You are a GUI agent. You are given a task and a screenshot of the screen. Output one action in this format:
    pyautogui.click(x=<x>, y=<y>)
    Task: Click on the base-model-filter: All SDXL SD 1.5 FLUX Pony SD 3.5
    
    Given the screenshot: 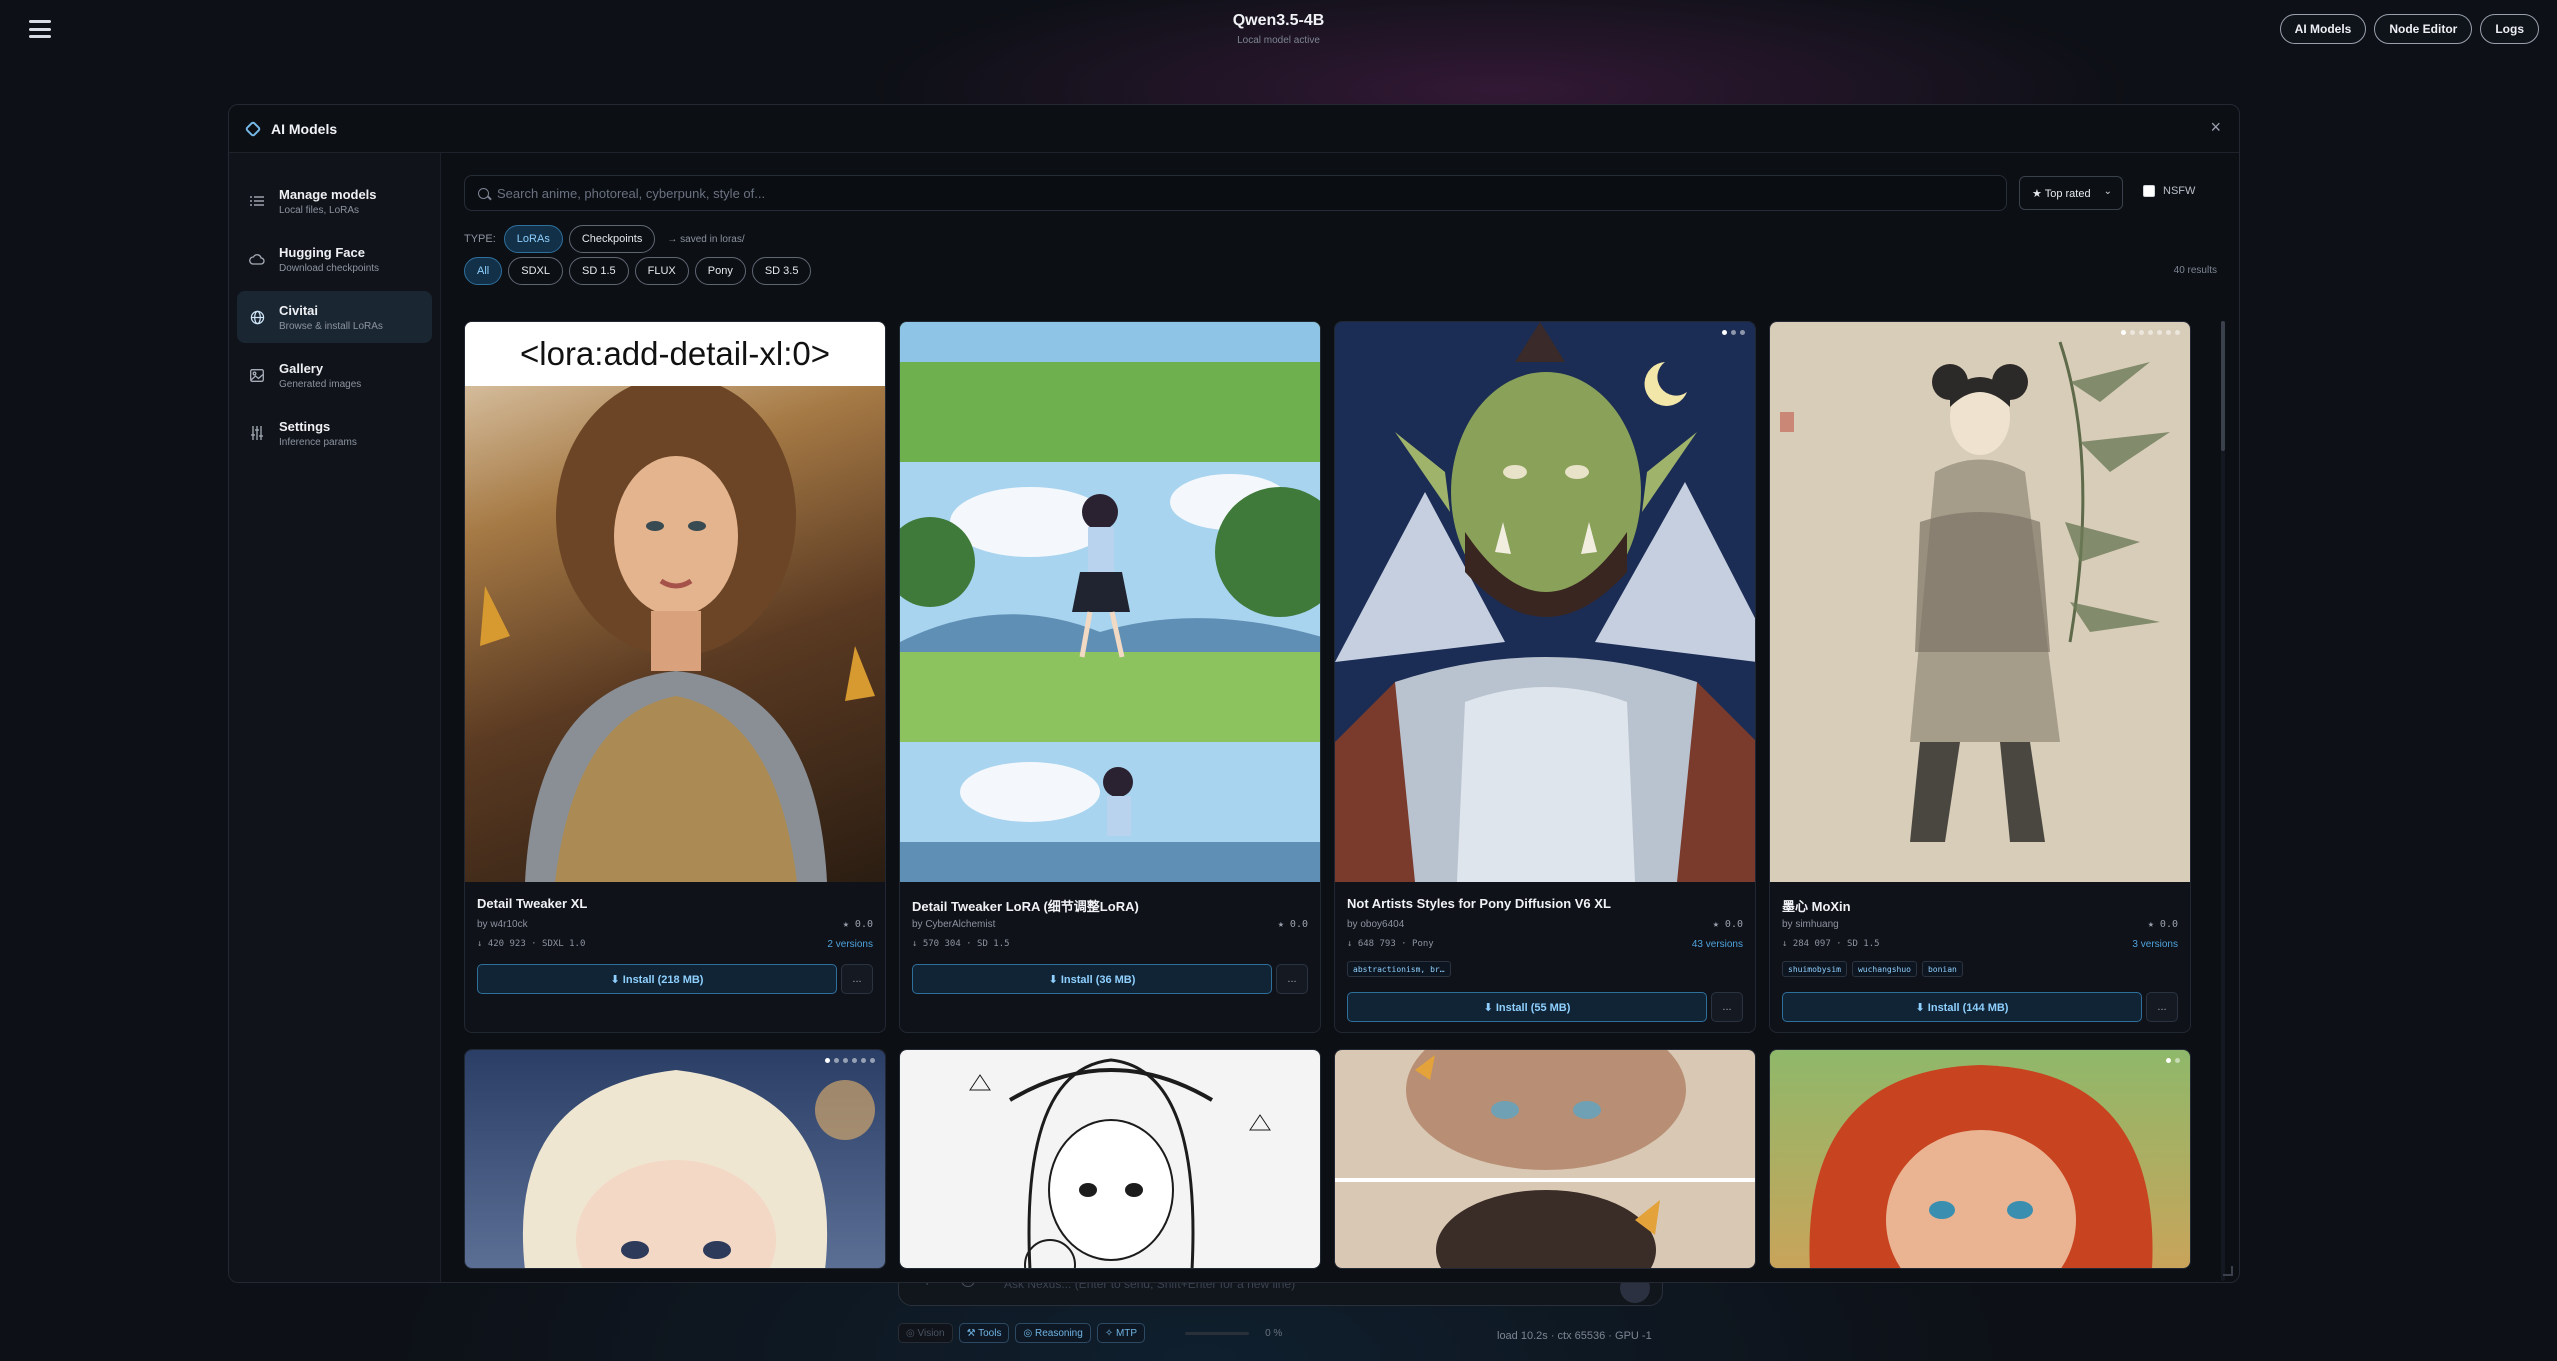 What is the action you would take?
    pyautogui.click(x=638, y=271)
    